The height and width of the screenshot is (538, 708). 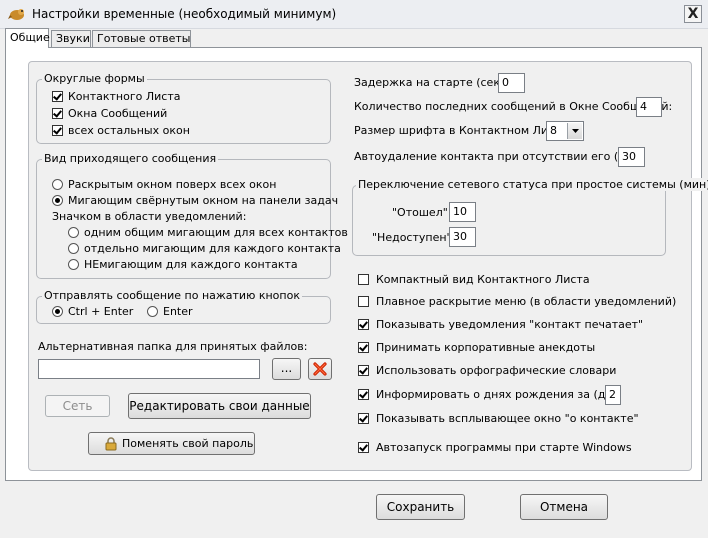 I want to click on tray-separate-label: отдельно мигающим для каждого контакта, so click(x=212, y=248).